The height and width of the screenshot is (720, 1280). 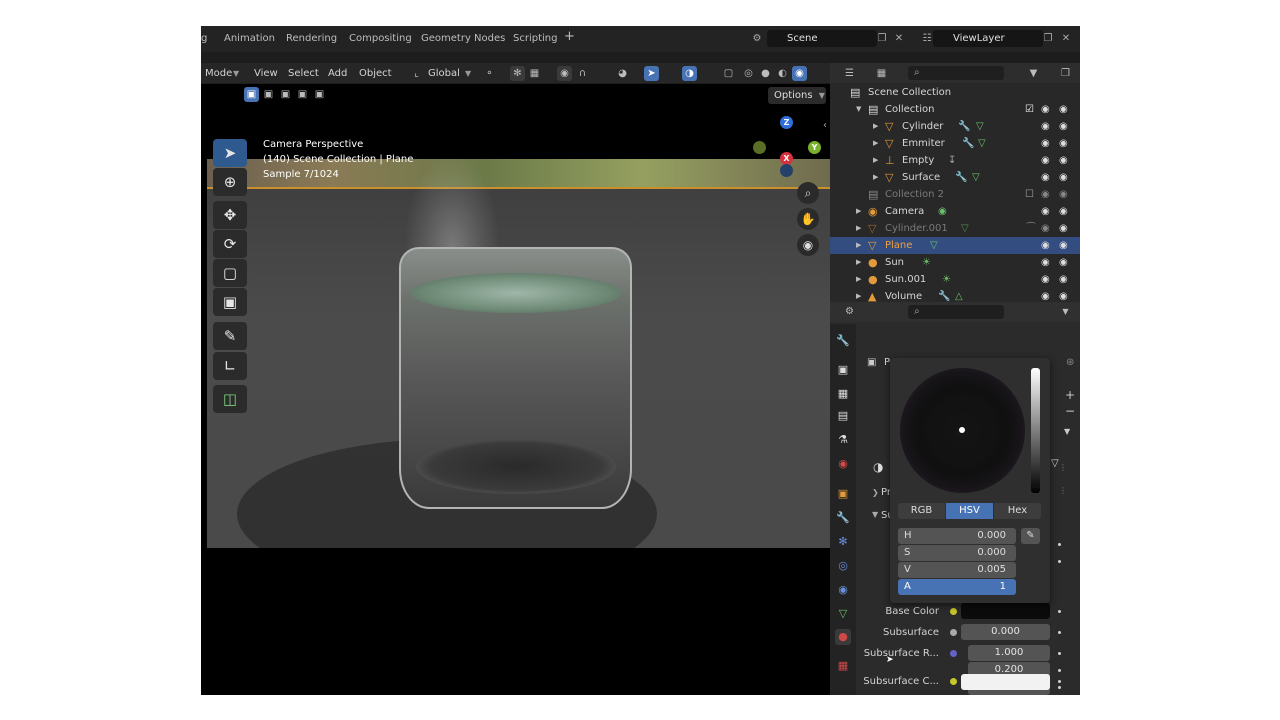 What do you see at coordinates (843, 416) in the screenshot?
I see `view-layer-tab-icon: ▤` at bounding box center [843, 416].